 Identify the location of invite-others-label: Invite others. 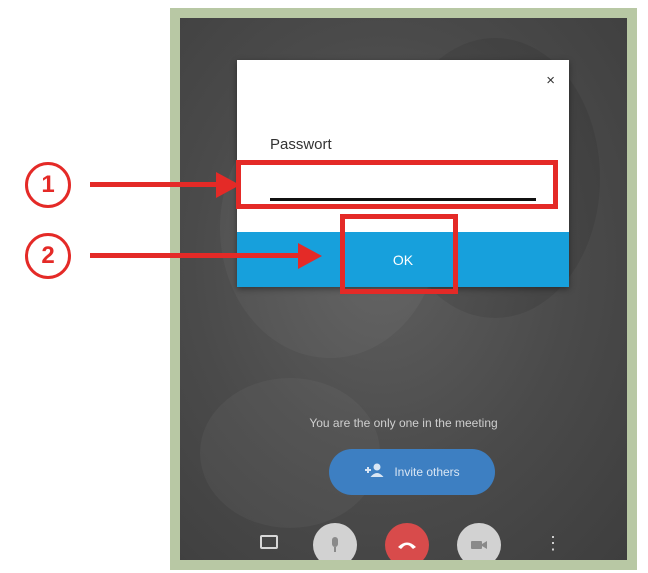
(427, 472).